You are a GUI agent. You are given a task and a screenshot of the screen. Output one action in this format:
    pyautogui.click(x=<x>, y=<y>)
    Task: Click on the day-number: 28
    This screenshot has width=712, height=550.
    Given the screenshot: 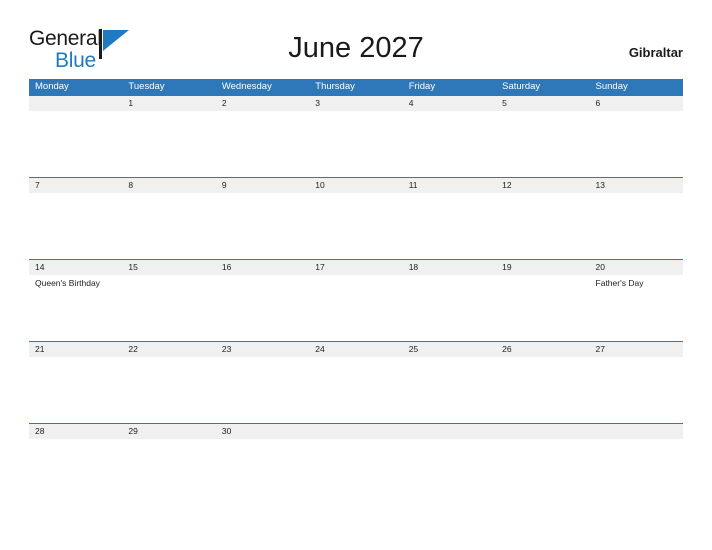 What is the action you would take?
    pyautogui.click(x=40, y=431)
    